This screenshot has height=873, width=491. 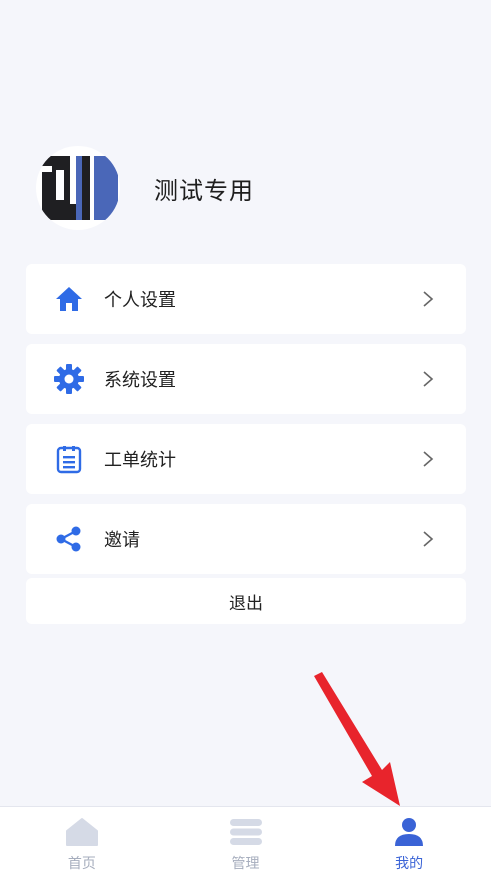 I want to click on tab-home: 首页, so click(x=82, y=840).